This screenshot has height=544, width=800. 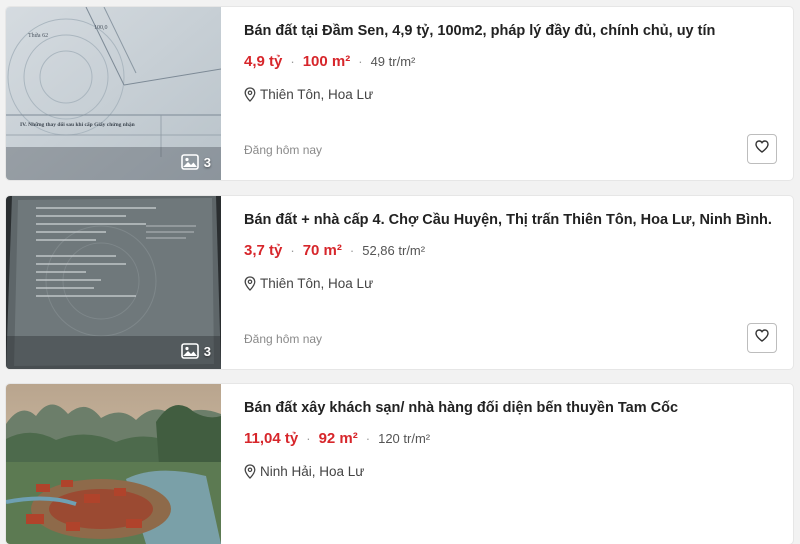 I want to click on listing-price-per-m2: 120 tr/m², so click(x=404, y=438).